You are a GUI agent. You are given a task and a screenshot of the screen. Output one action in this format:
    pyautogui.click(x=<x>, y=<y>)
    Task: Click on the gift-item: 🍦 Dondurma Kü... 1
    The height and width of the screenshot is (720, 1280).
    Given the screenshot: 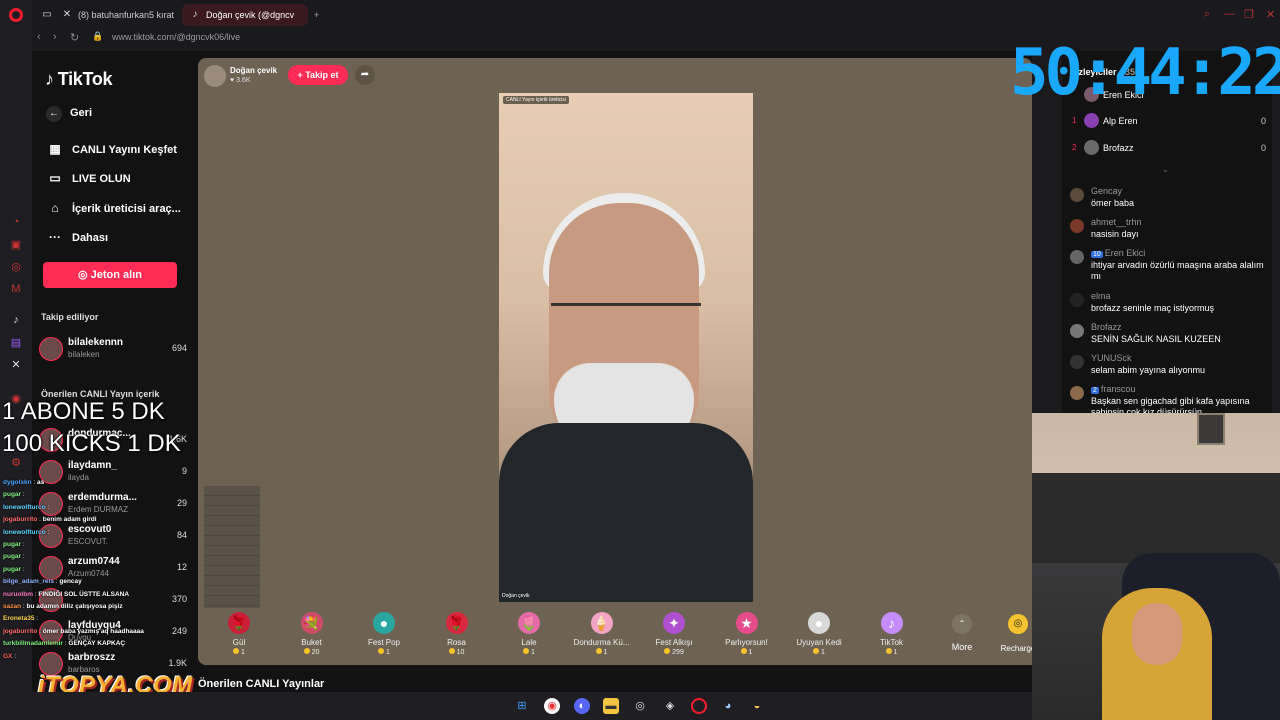 What is the action you would take?
    pyautogui.click(x=602, y=634)
    